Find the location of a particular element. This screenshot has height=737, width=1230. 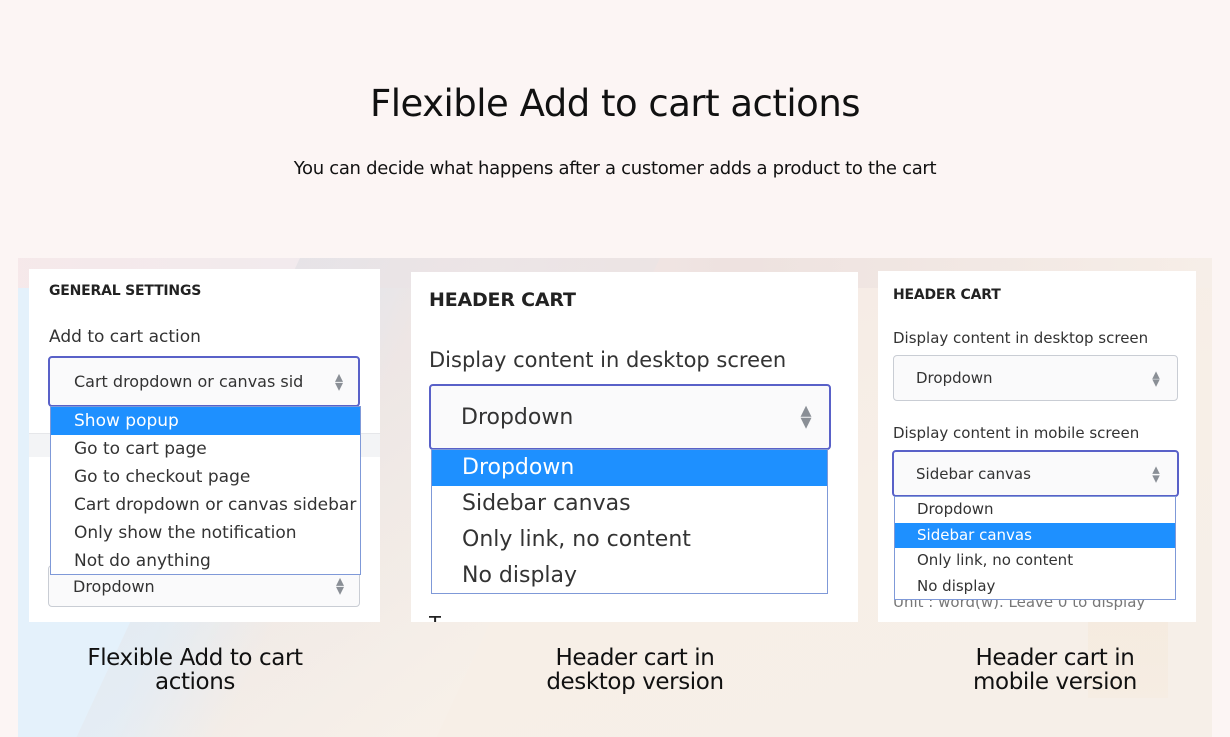

option-go-to-checkout-page: Go to checkout page is located at coordinates (205, 477).